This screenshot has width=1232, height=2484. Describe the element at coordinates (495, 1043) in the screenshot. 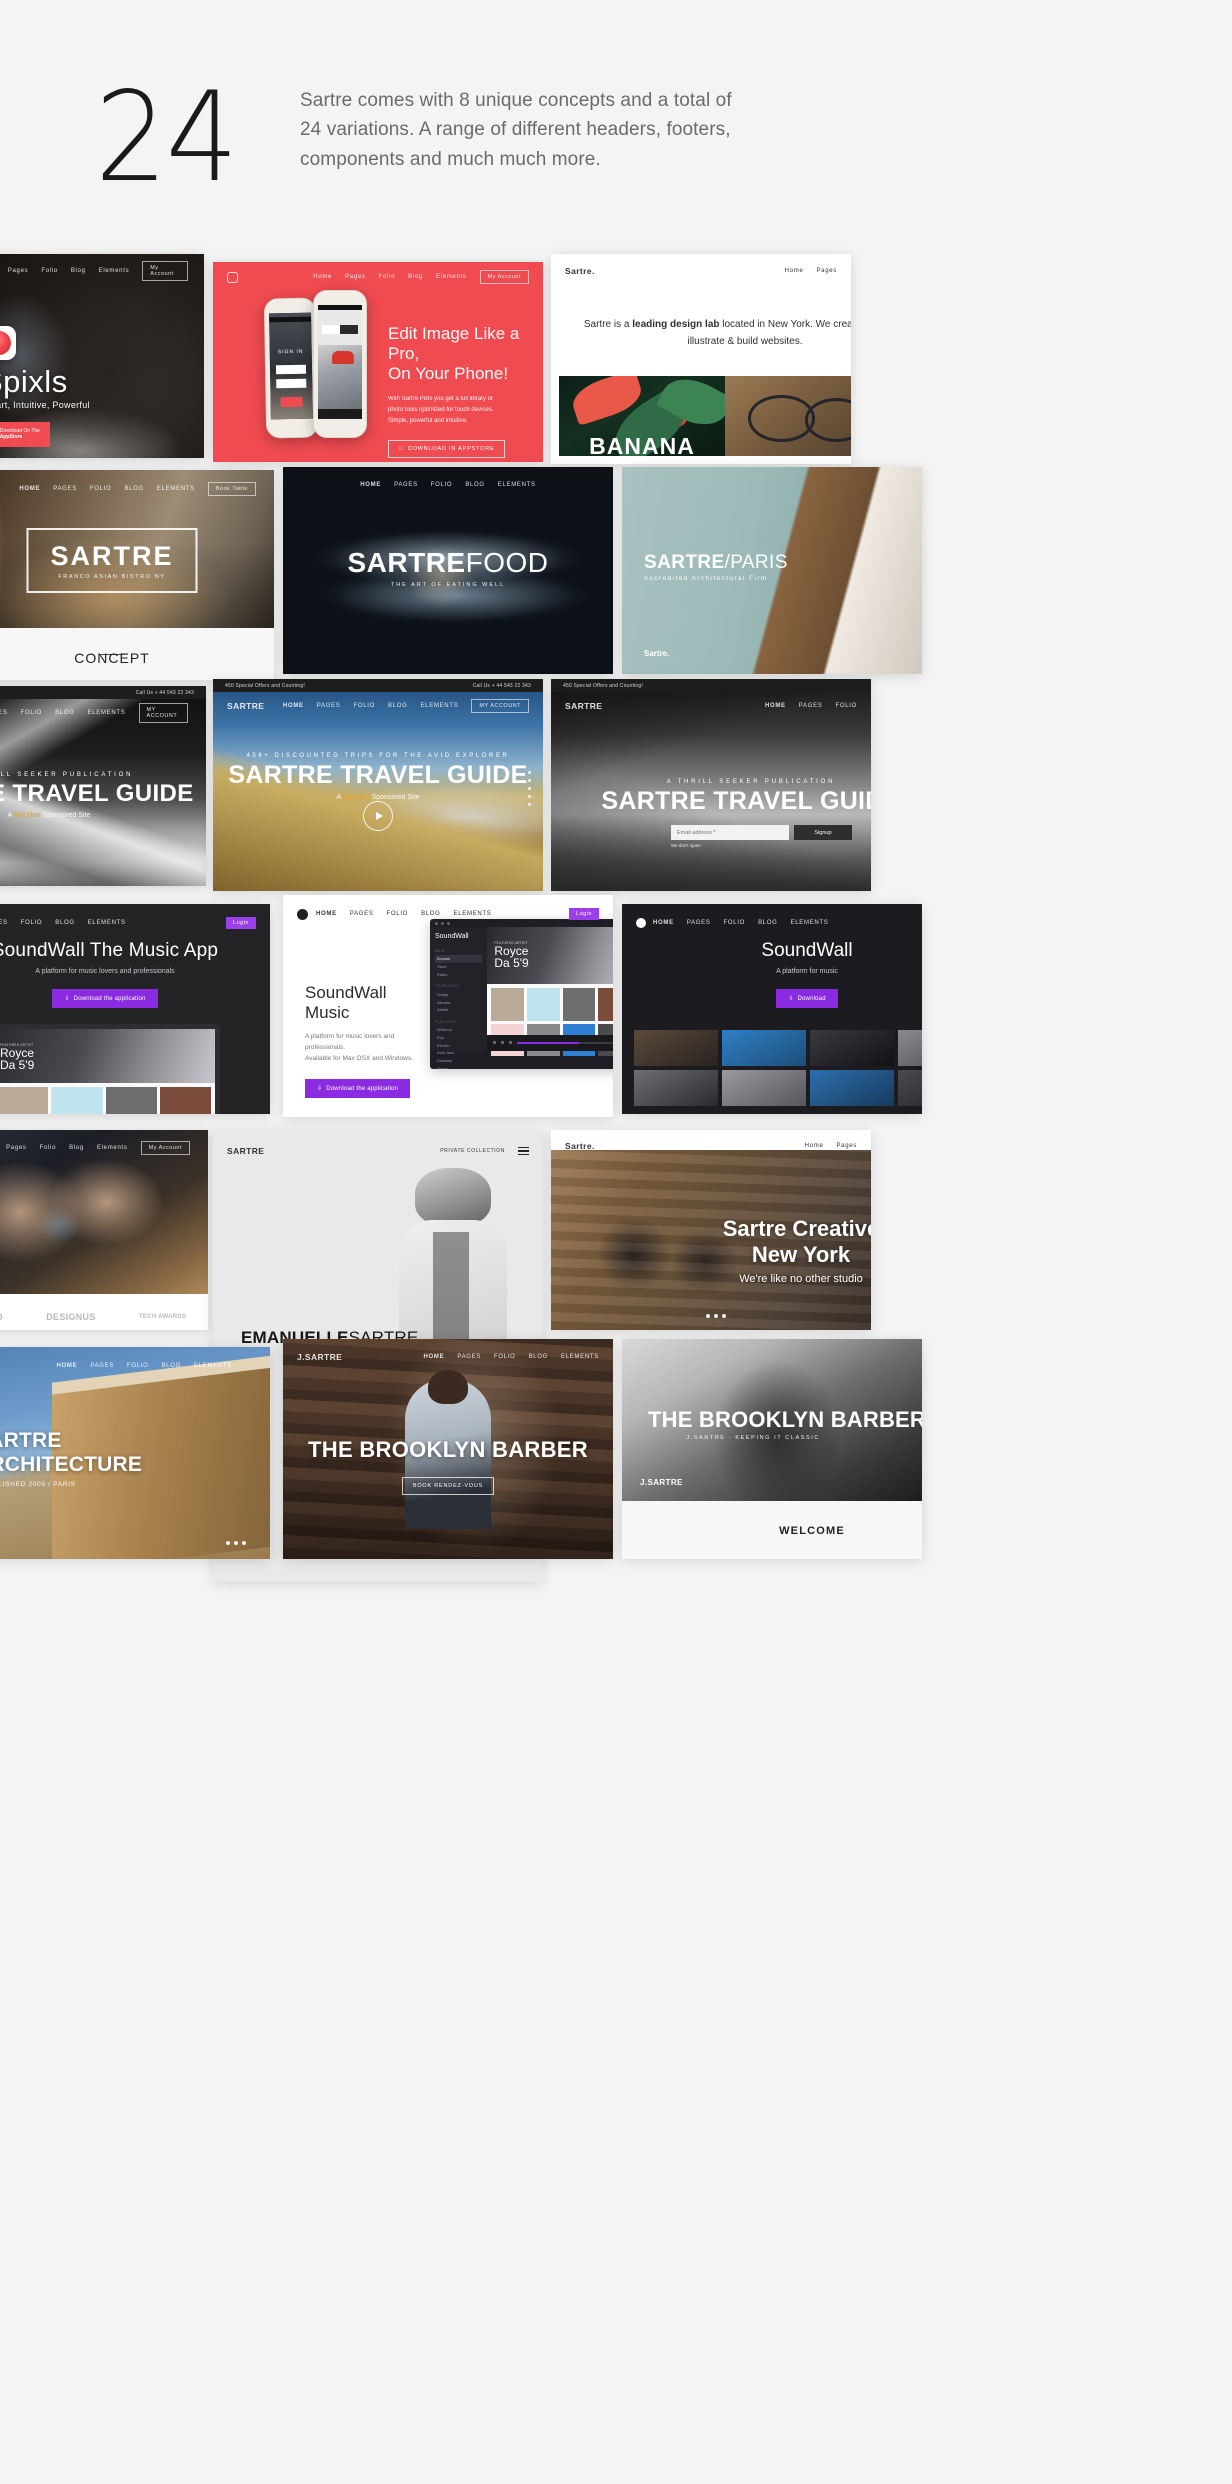

I see `prev-icon` at that location.